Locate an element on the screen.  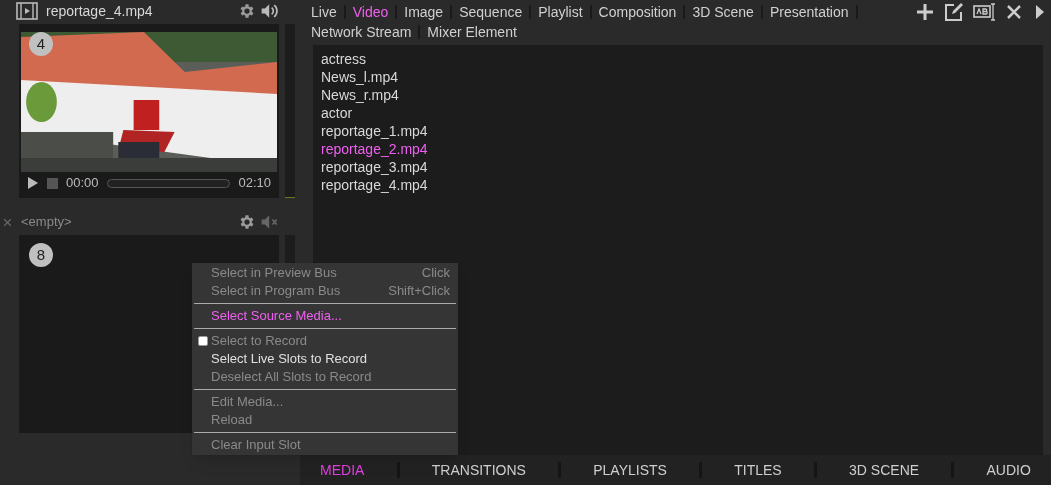
file-item: reportage_2.mp4 is located at coordinates (374, 149).